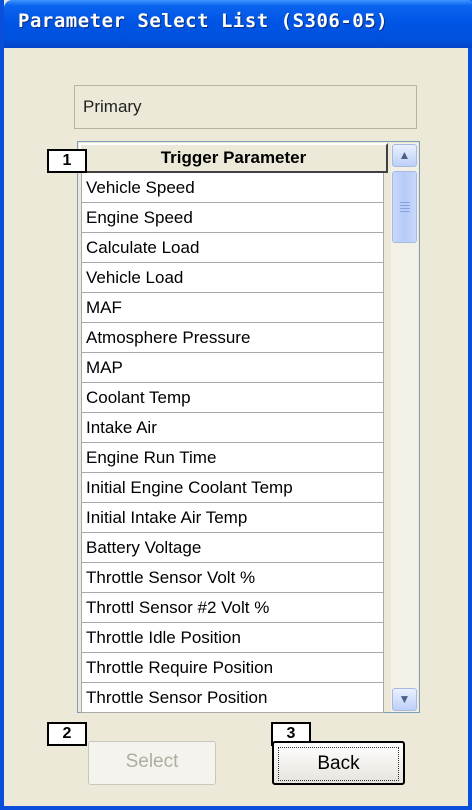  Describe the element at coordinates (232, 428) in the screenshot. I see `list-item: Intake Air` at that location.